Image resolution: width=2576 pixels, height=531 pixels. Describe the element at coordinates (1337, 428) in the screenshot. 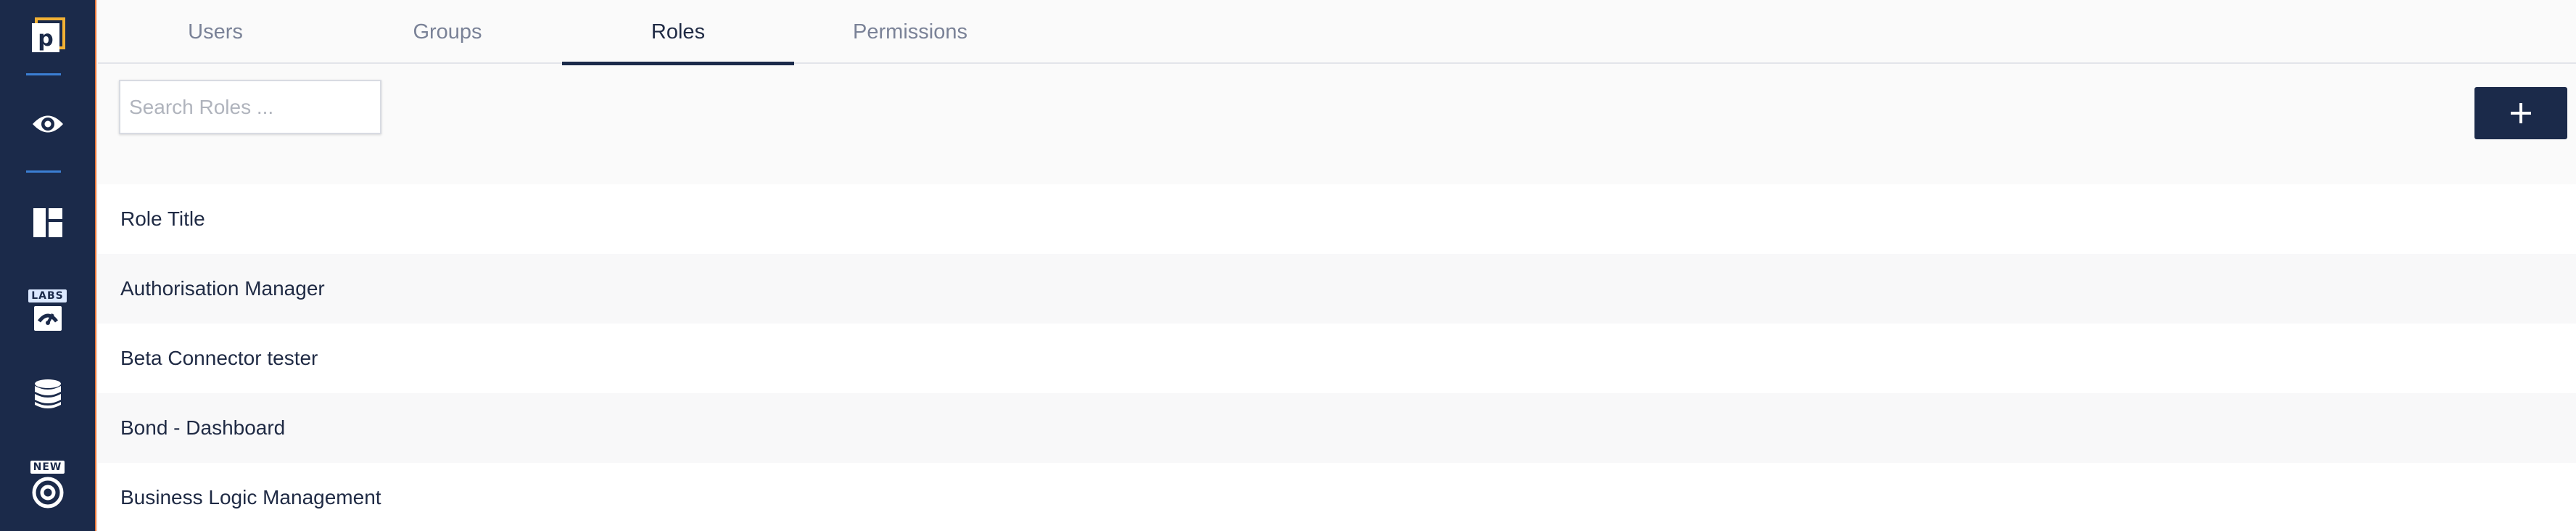

I see `table-row: Bond - Dashboard` at that location.